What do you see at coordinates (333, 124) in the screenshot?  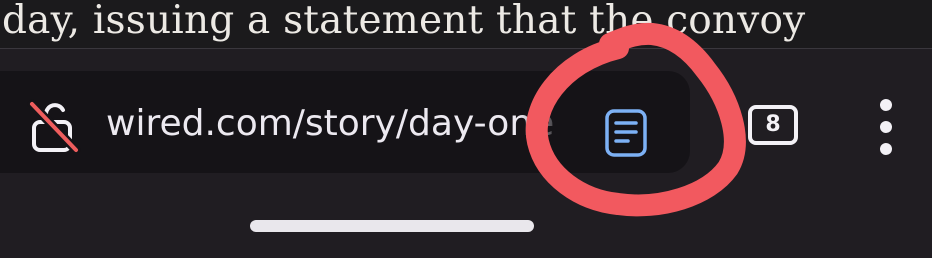 I see `url-text: wired.com/story/day-one` at bounding box center [333, 124].